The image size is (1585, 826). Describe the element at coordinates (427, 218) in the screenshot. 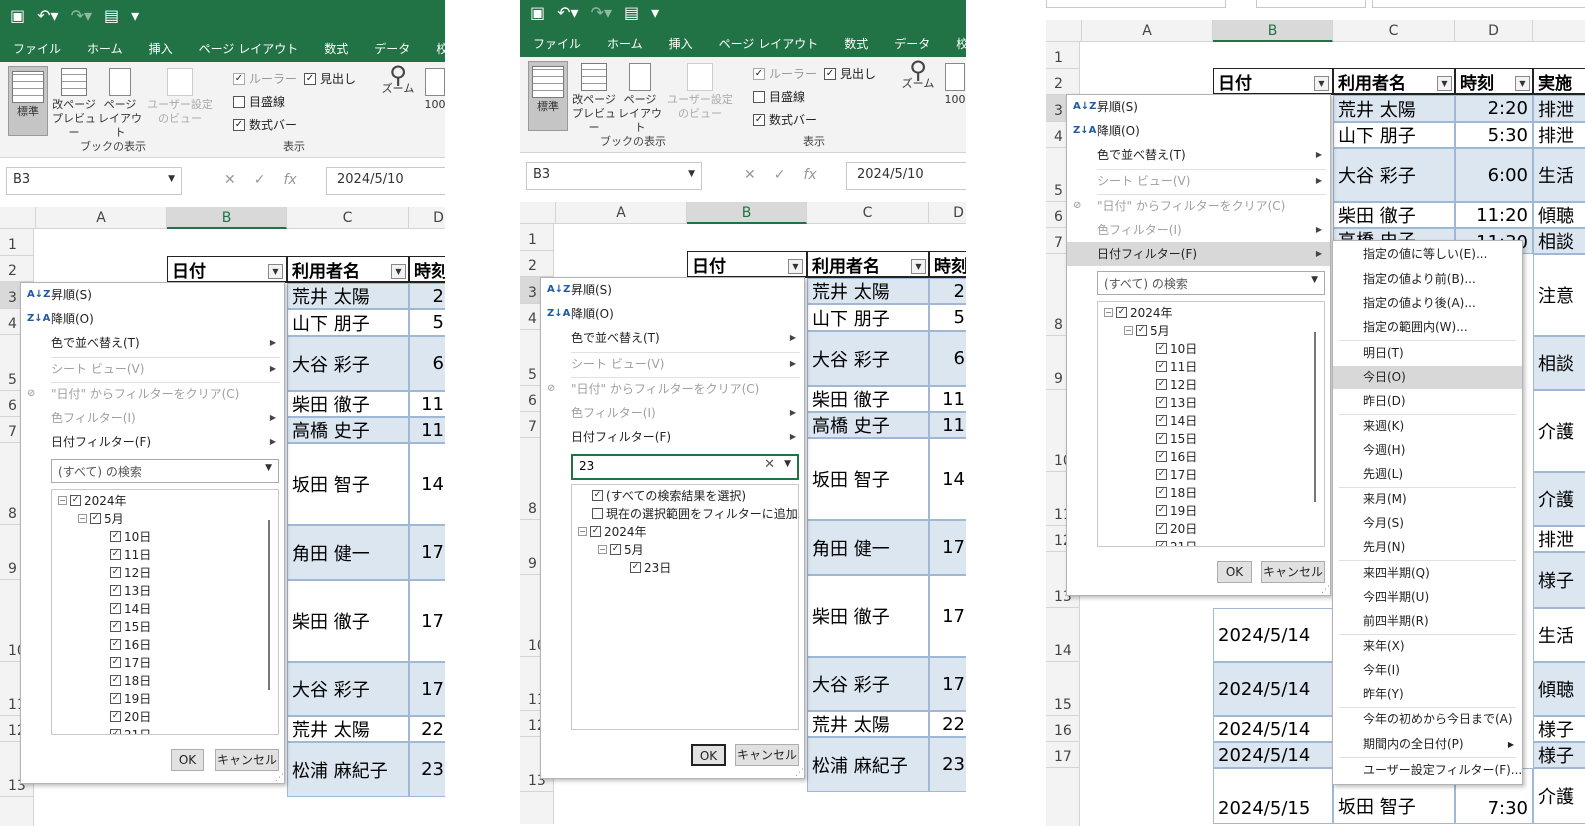

I see `column-header-d: D` at that location.